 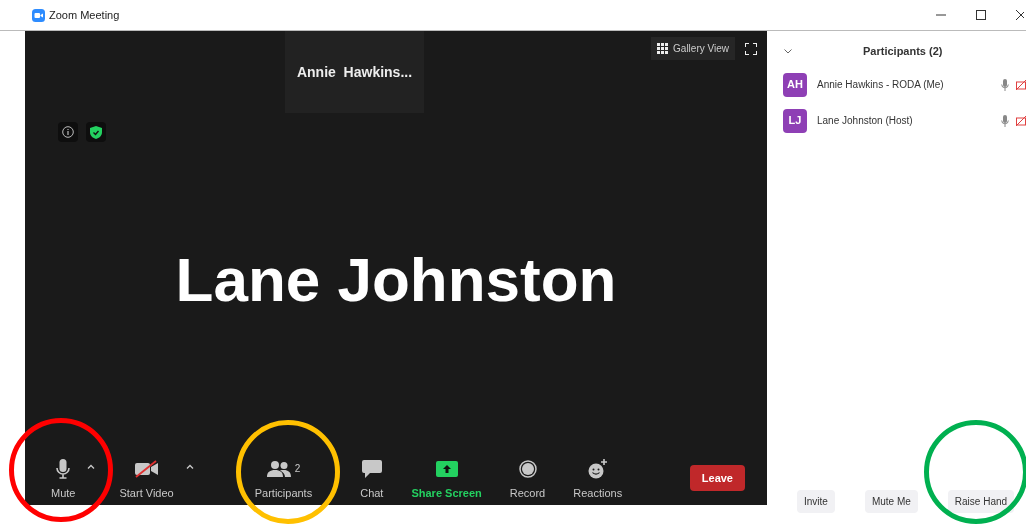 I want to click on info-icon, so click(x=68, y=132).